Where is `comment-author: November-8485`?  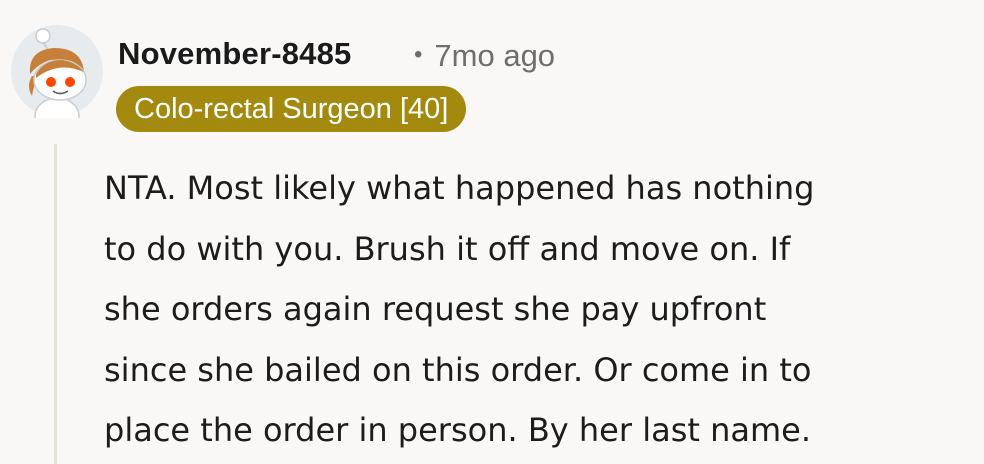
comment-author: November-8485 is located at coordinates (235, 54).